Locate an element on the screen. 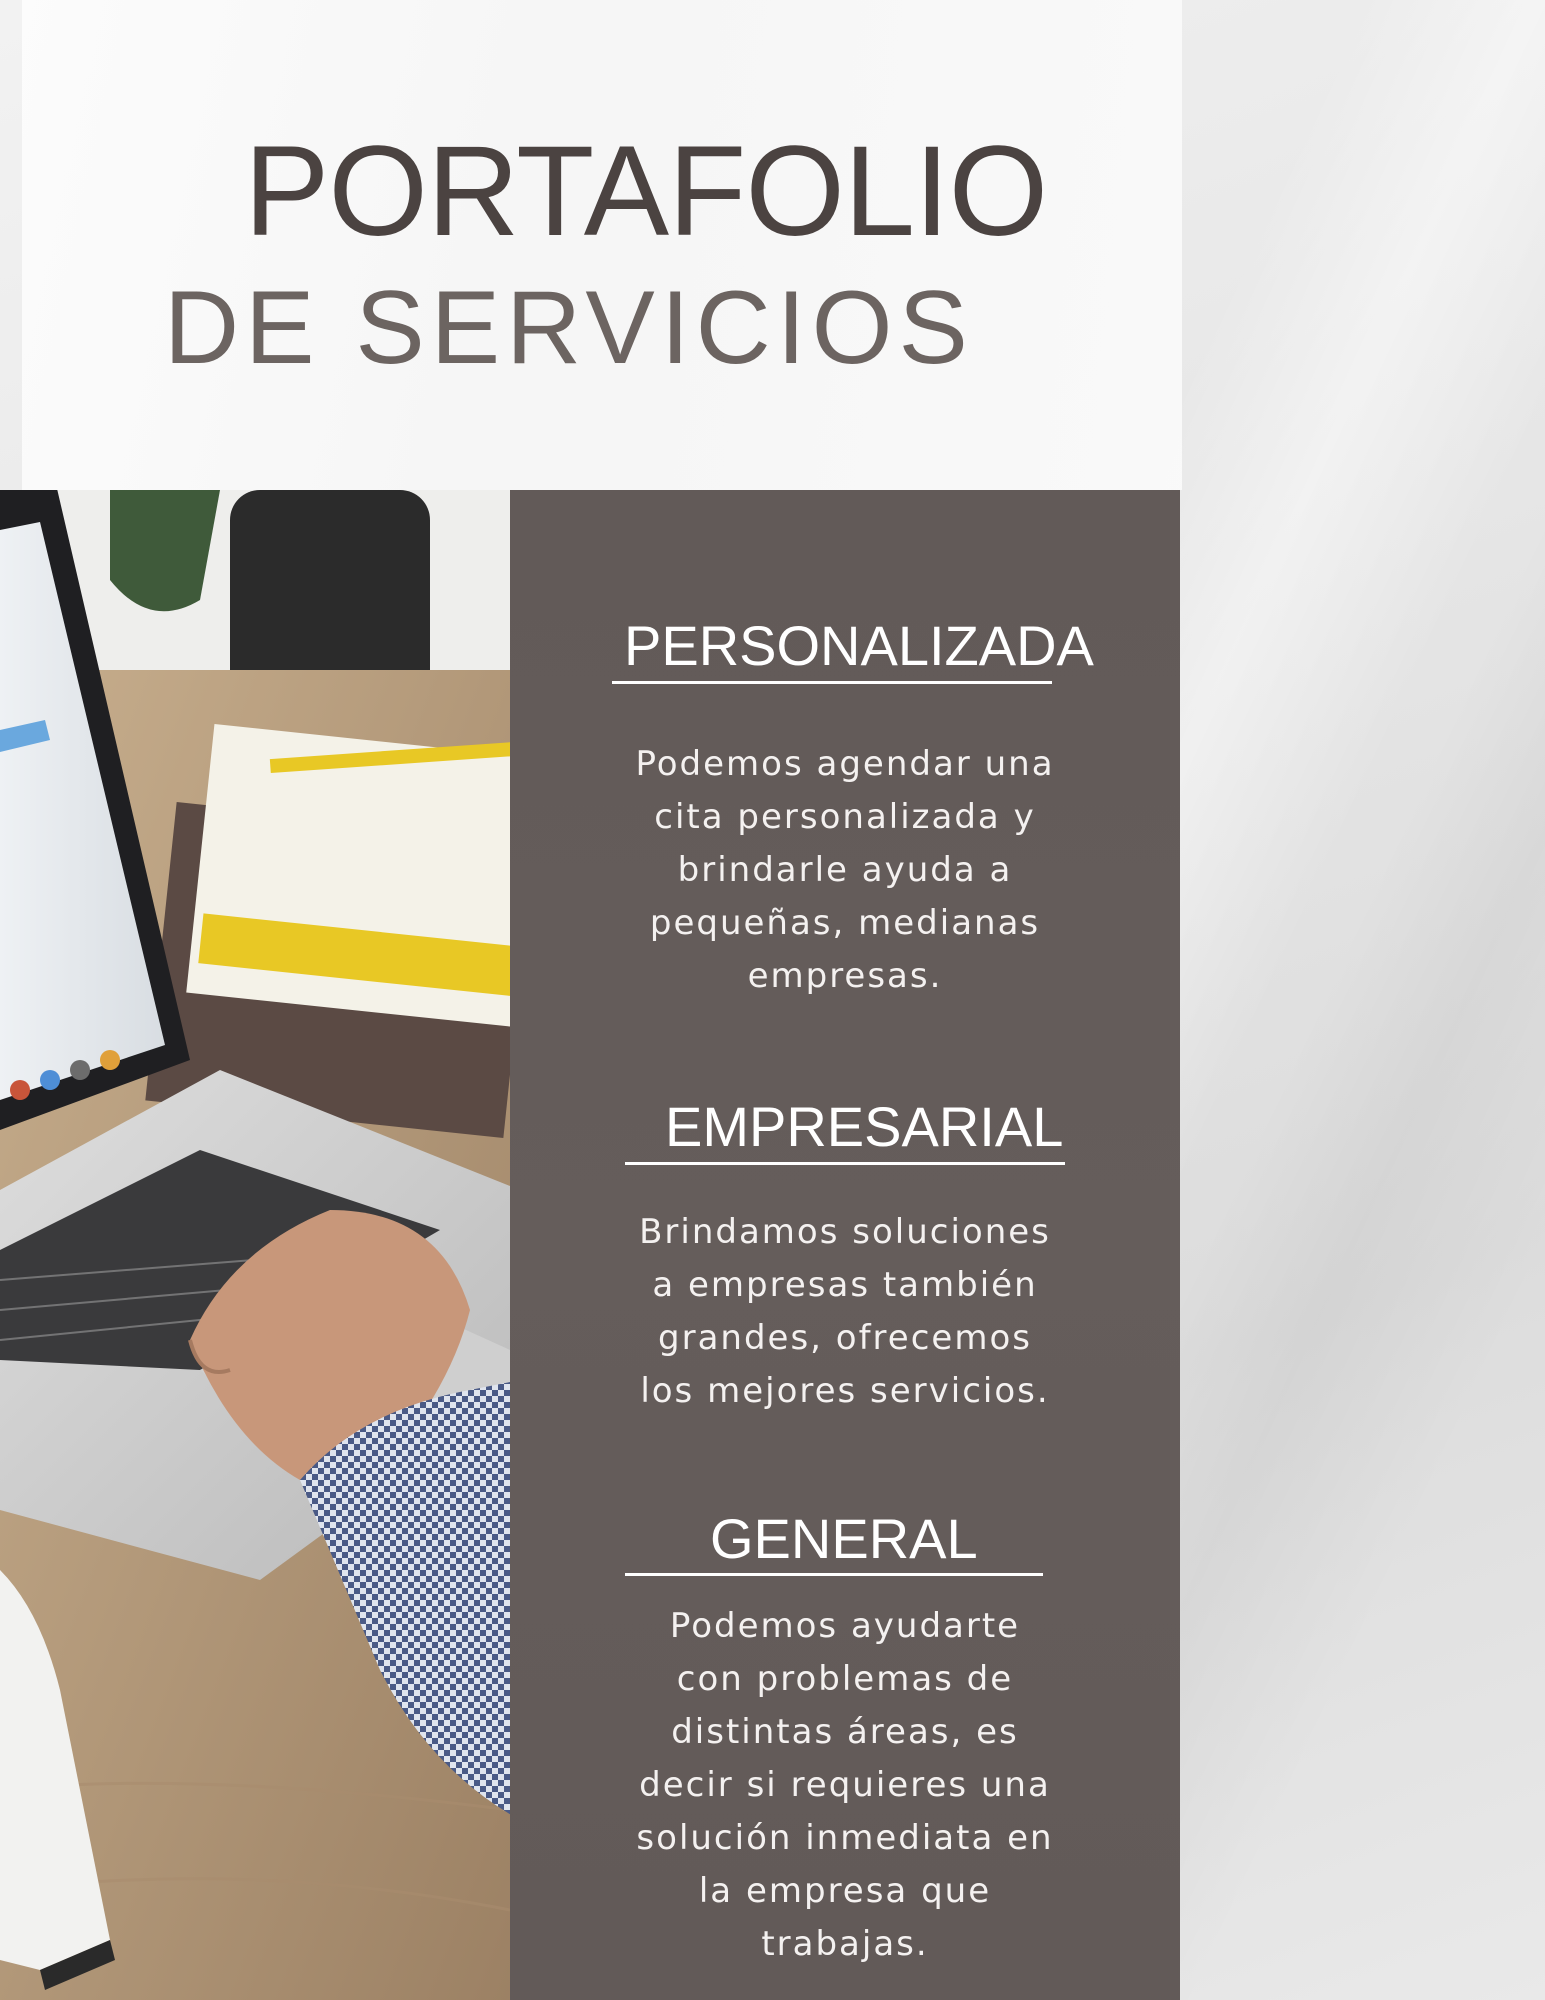 This screenshot has width=1545, height=2000. section-heading: GENERAL is located at coordinates (844, 1538).